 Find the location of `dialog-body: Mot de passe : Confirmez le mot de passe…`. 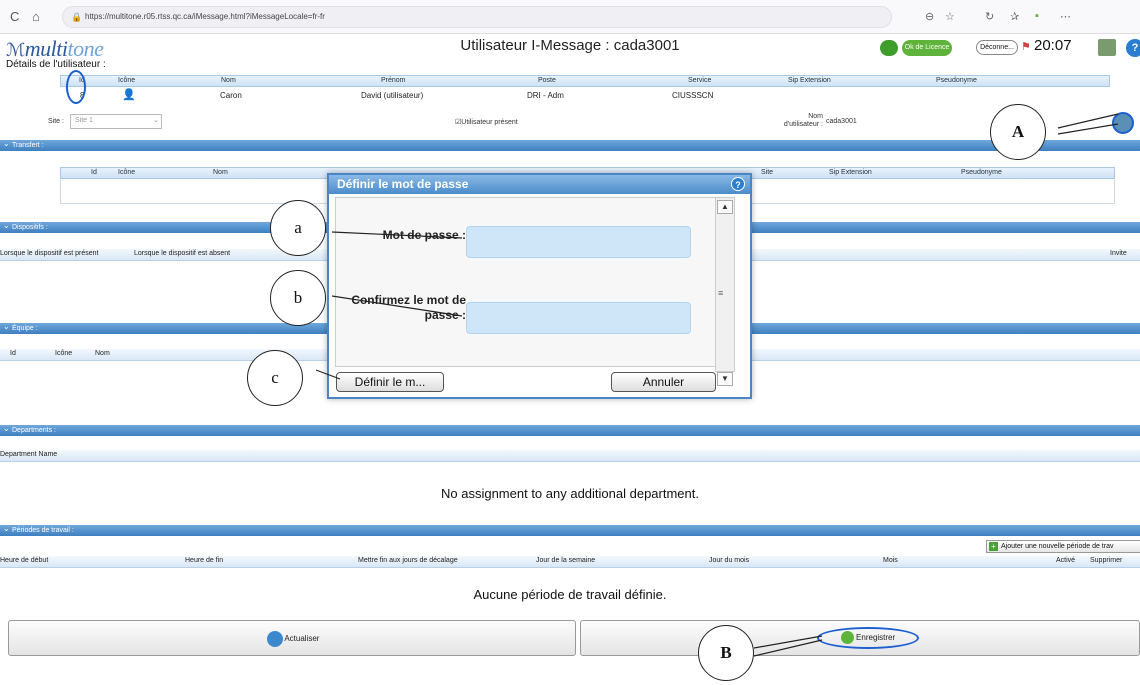

dialog-body: Mot de passe : Confirmez le mot de passe… is located at coordinates (526, 294).